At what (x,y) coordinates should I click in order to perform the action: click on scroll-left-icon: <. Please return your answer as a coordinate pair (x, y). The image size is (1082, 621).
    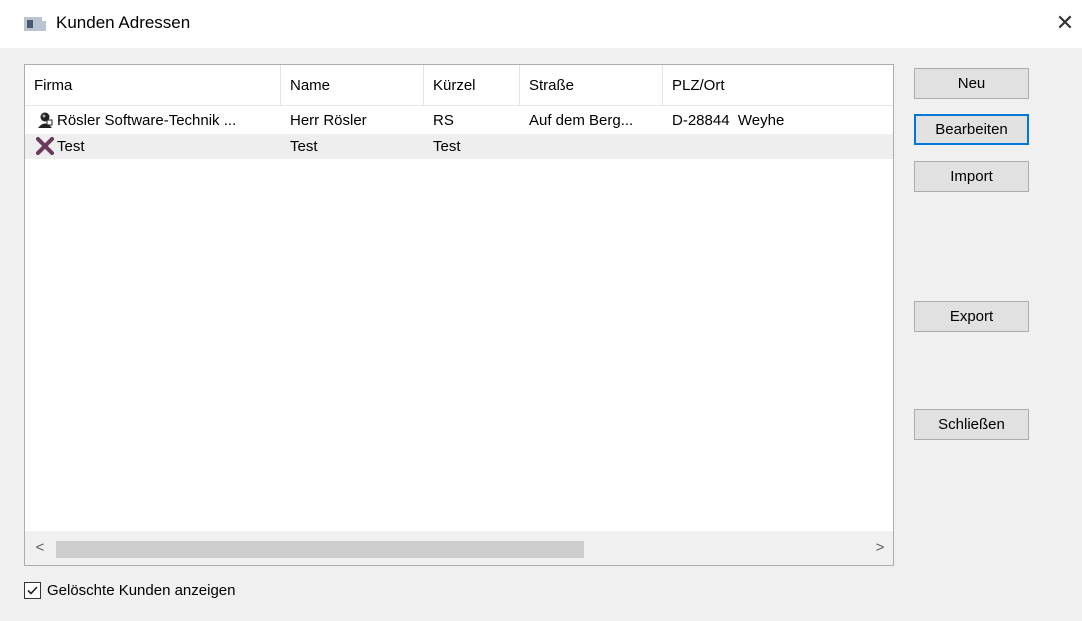
    Looking at the image, I should click on (40, 548).